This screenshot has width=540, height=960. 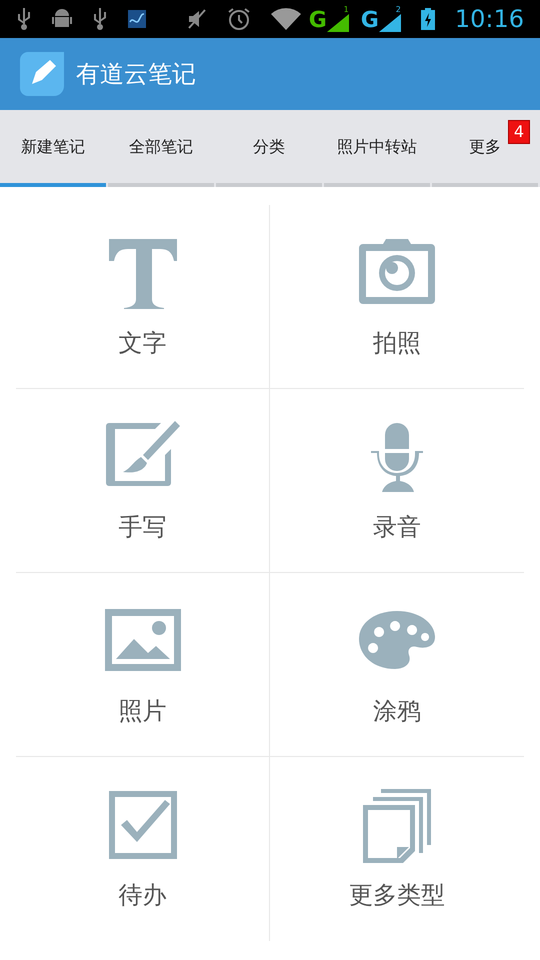 I want to click on battery-charging-icon, so click(x=427, y=19).